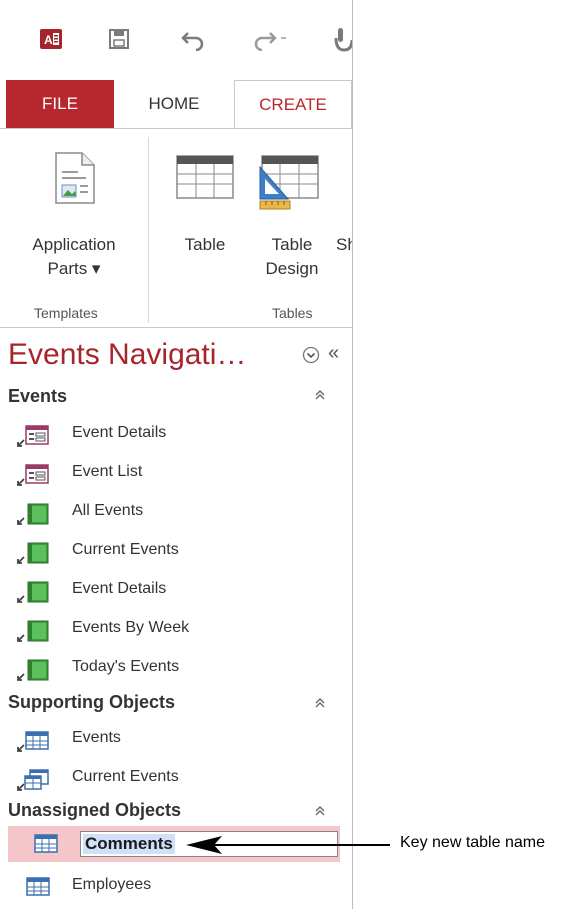 The image size is (574, 909). What do you see at coordinates (472, 842) in the screenshot?
I see `callout-label: Key new table name` at bounding box center [472, 842].